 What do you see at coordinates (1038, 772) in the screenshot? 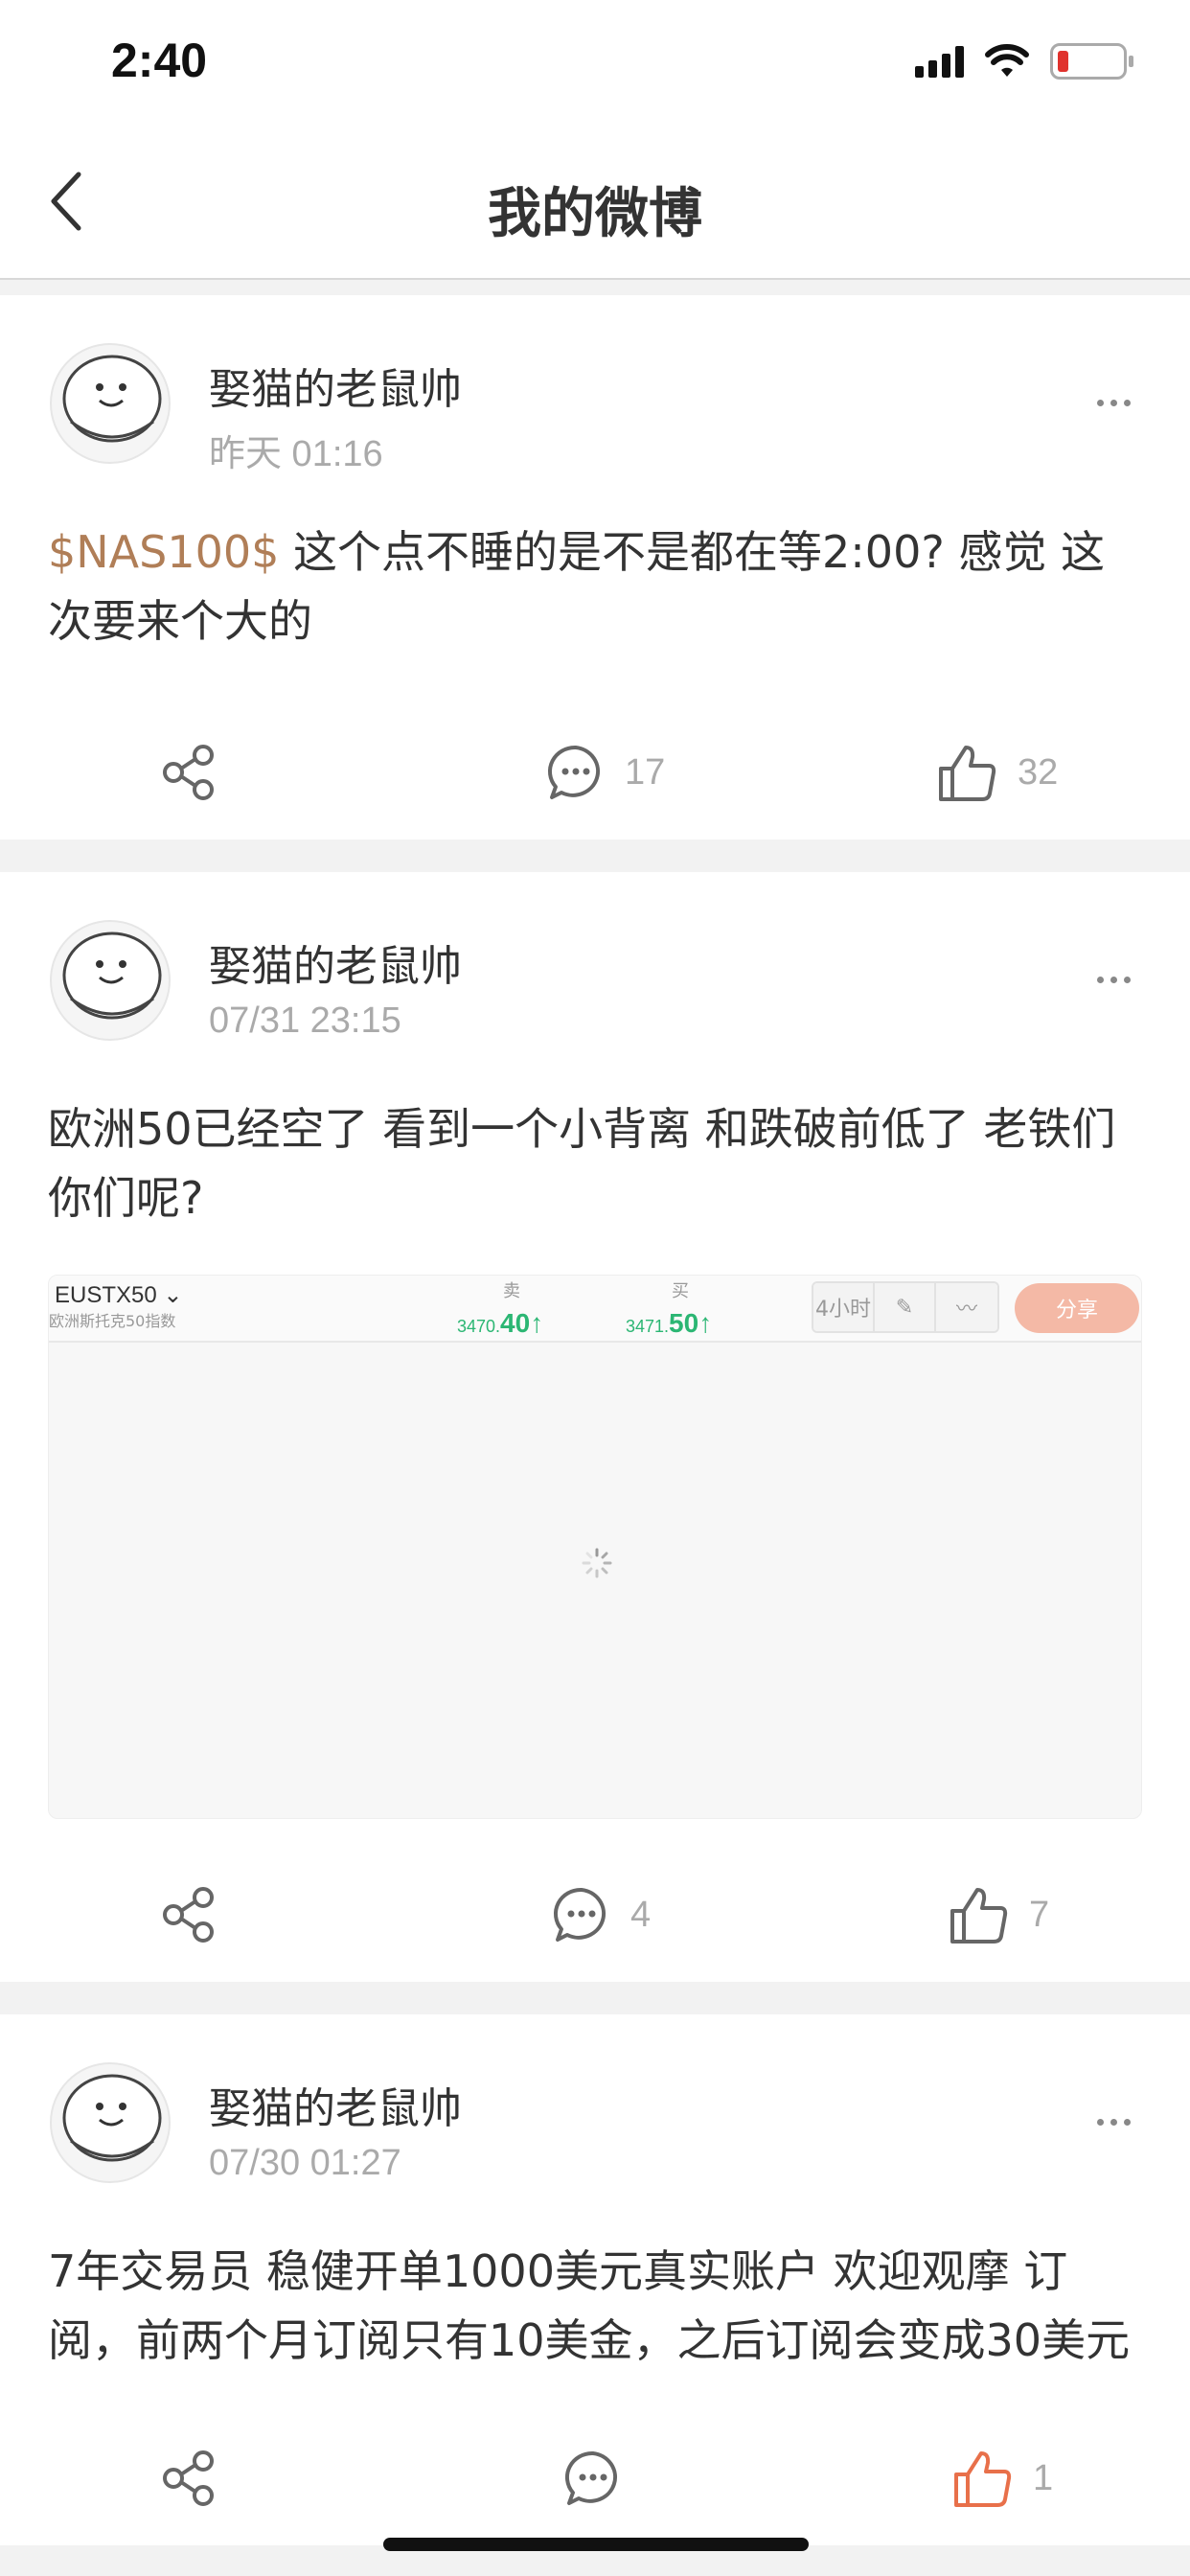
I see `like-count: 32` at bounding box center [1038, 772].